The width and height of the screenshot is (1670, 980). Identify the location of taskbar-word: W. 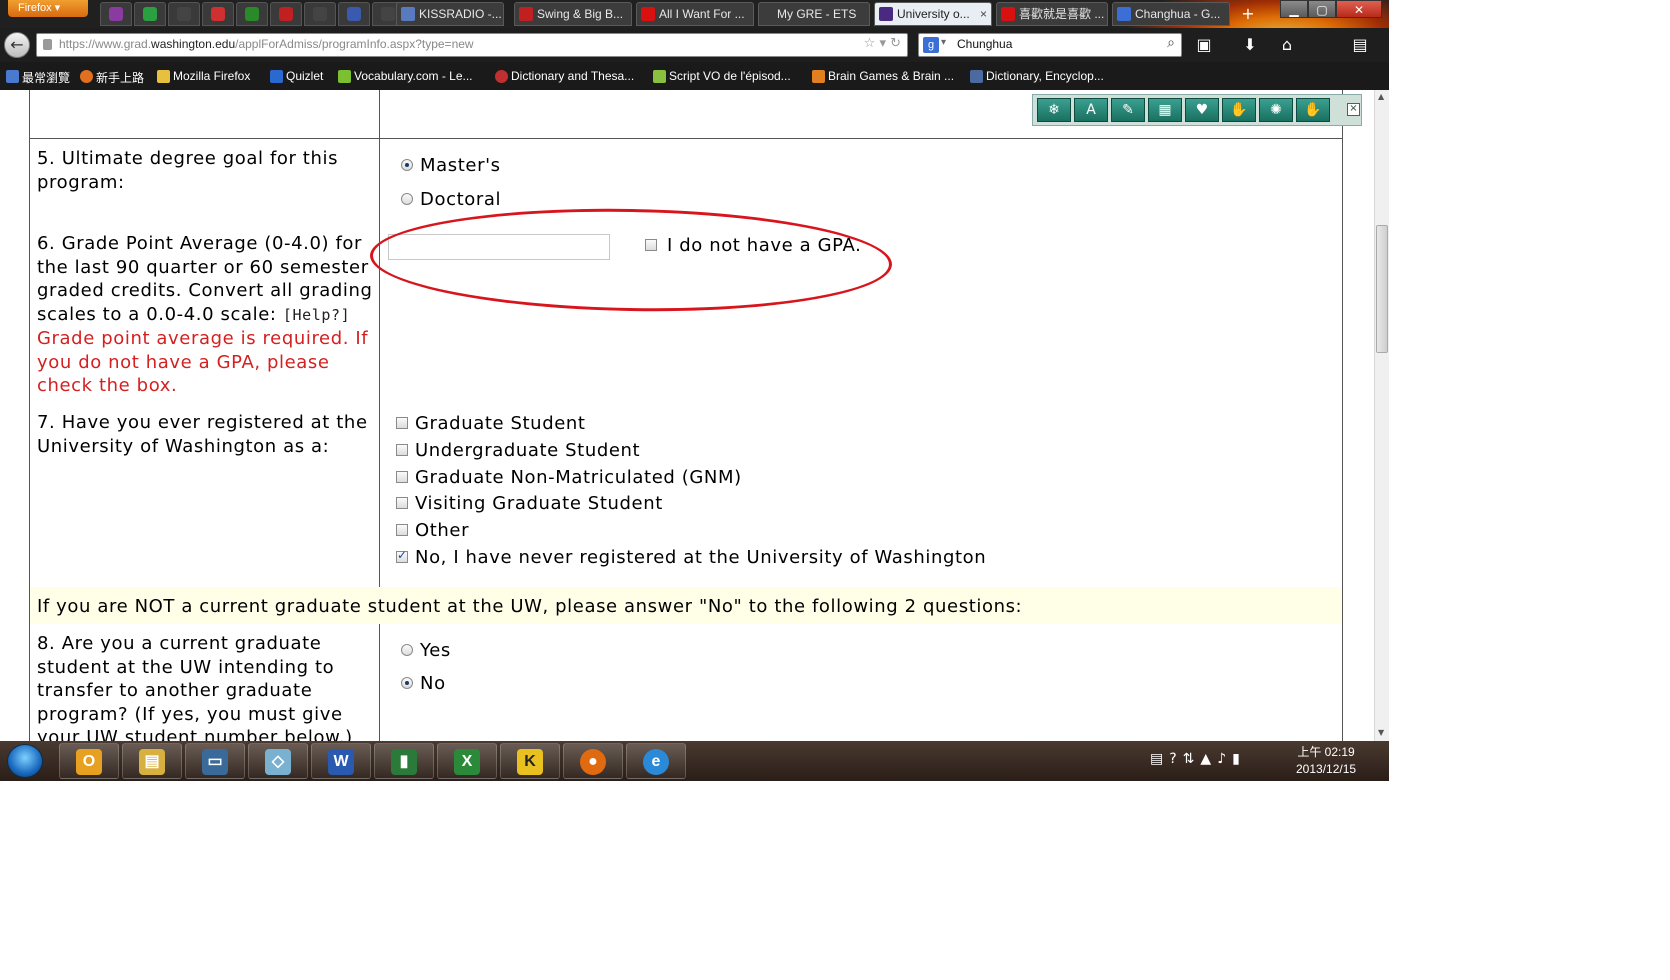
(341, 761).